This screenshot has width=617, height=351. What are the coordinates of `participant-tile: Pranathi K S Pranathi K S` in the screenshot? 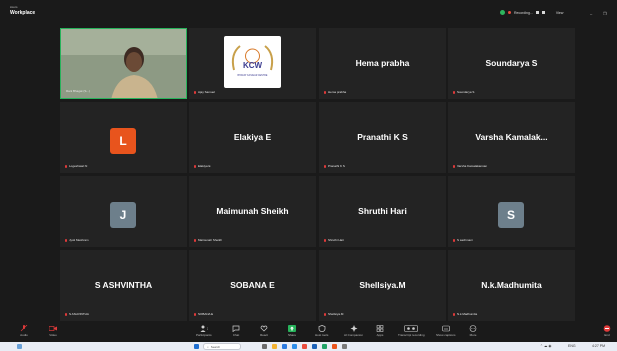 It's located at (382, 137).